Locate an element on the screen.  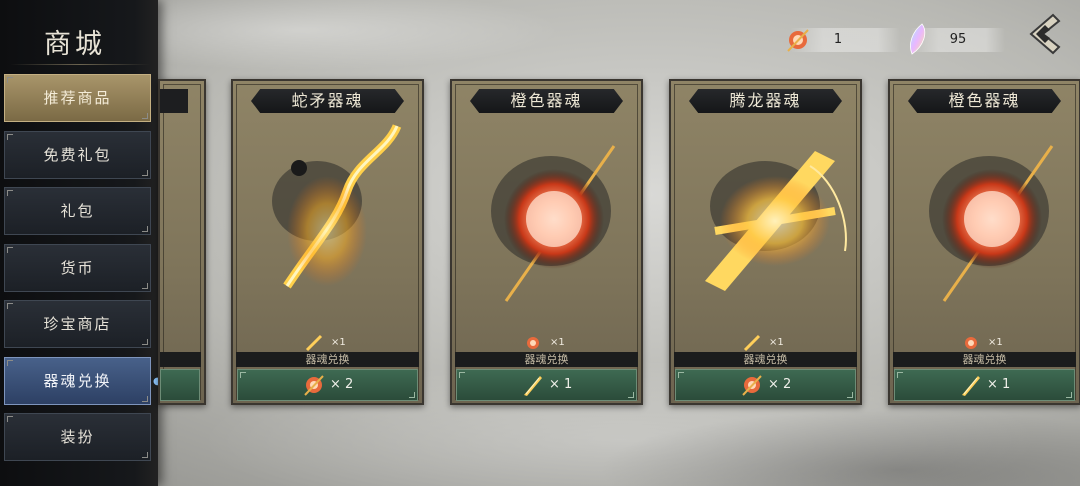
menu-item-currency: 货币 is located at coordinates (77, 267).